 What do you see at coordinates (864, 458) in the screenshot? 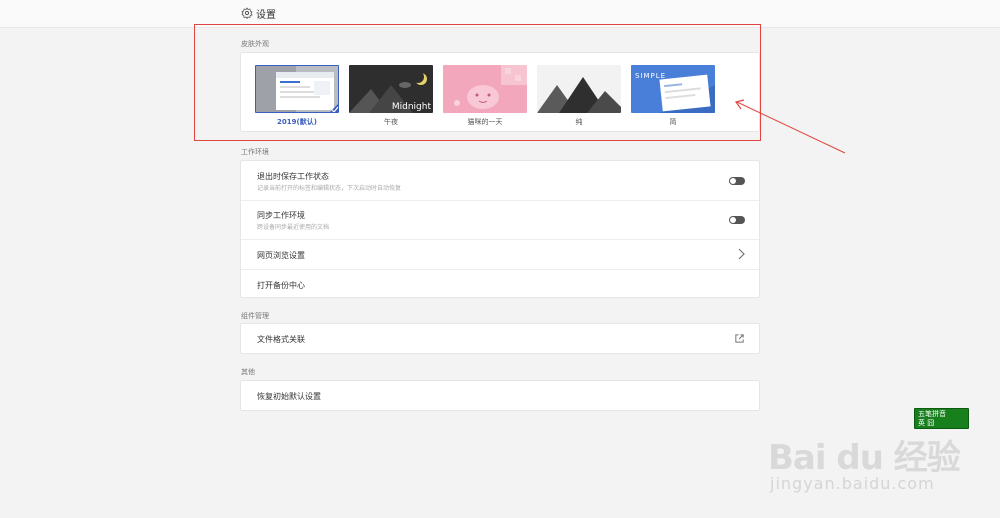
I see `baidu-watermark-logo: Bai du 经验` at bounding box center [864, 458].